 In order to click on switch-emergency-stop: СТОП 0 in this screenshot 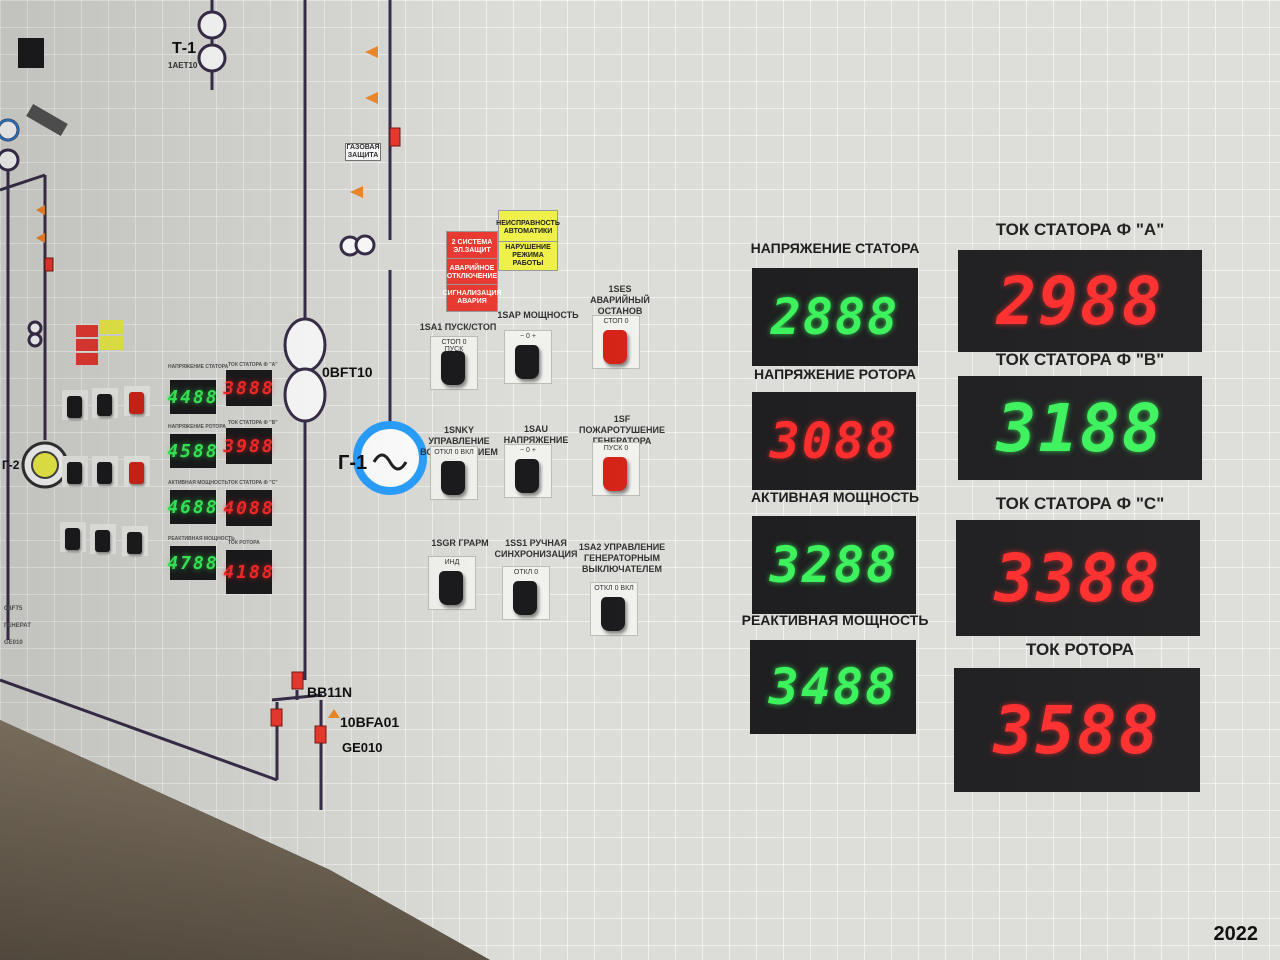, I will do `click(616, 342)`.